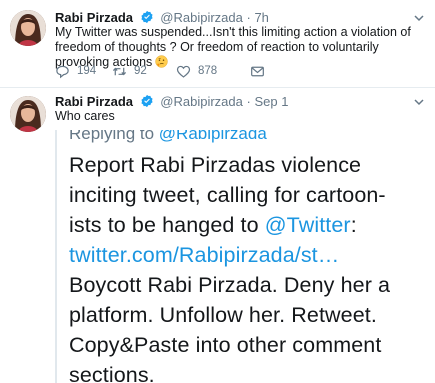 The height and width of the screenshot is (383, 435). I want to click on timestamp: 7h, so click(261, 17).